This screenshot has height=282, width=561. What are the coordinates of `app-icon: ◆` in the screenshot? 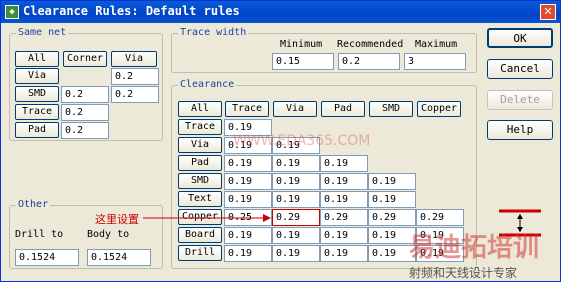 It's located at (12, 12).